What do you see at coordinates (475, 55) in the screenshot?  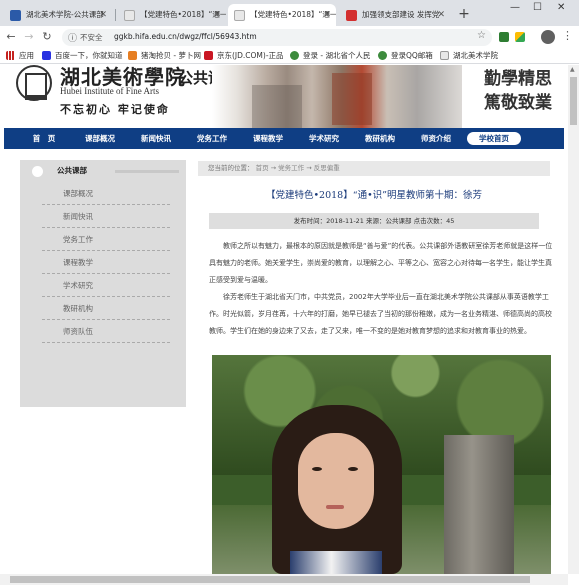 I see `bookmark-label: 湖北美术学院` at bounding box center [475, 55].